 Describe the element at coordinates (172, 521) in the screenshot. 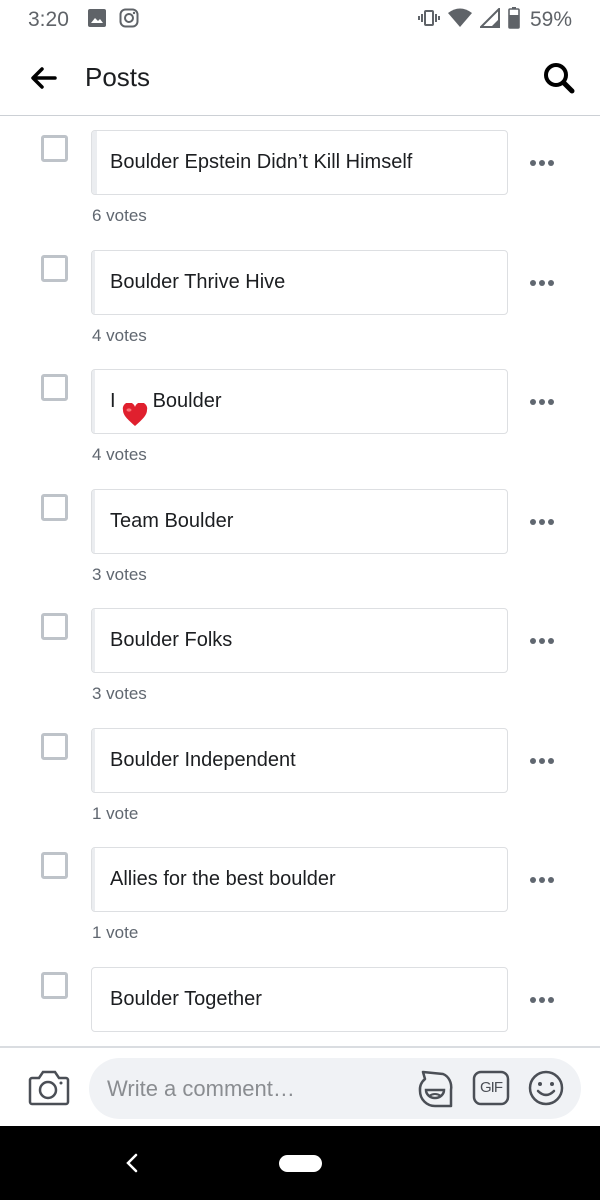

I see `poll-option-label: Team Boulder` at that location.